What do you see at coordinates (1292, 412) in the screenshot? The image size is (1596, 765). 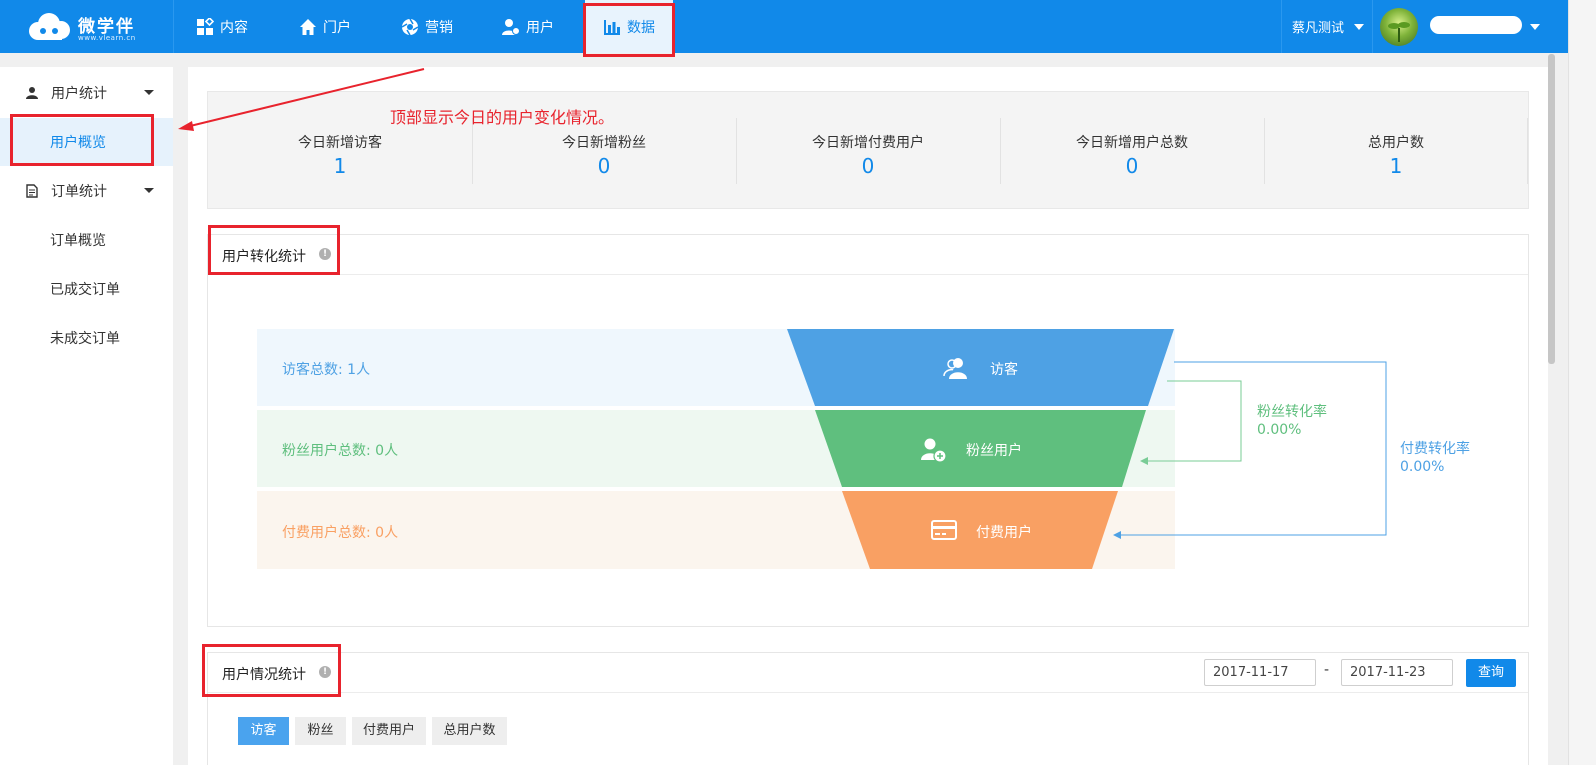 I see `fan-rate-label: 粉丝转化率` at bounding box center [1292, 412].